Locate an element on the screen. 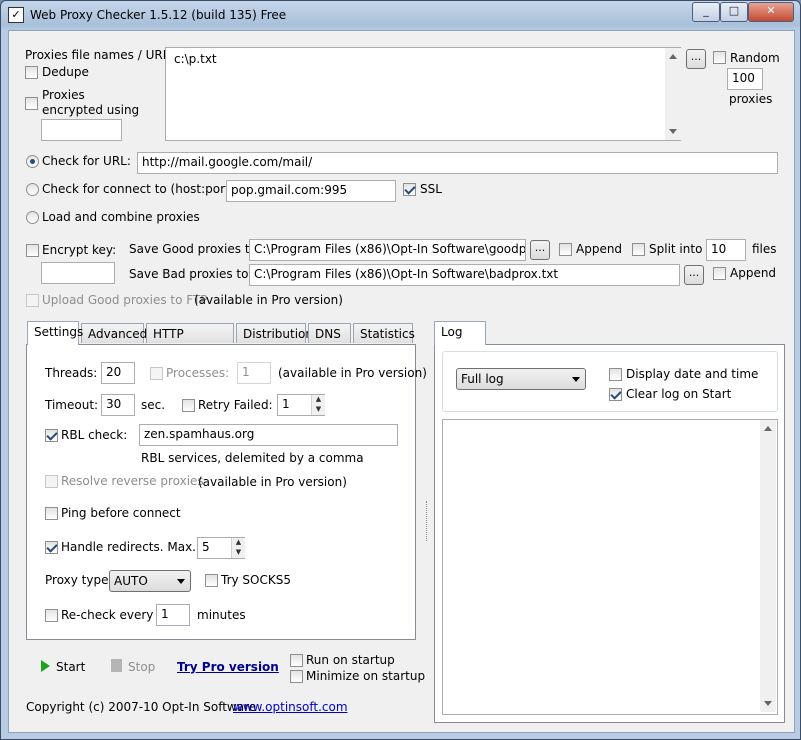  tab-settings: Settings is located at coordinates (55, 333).